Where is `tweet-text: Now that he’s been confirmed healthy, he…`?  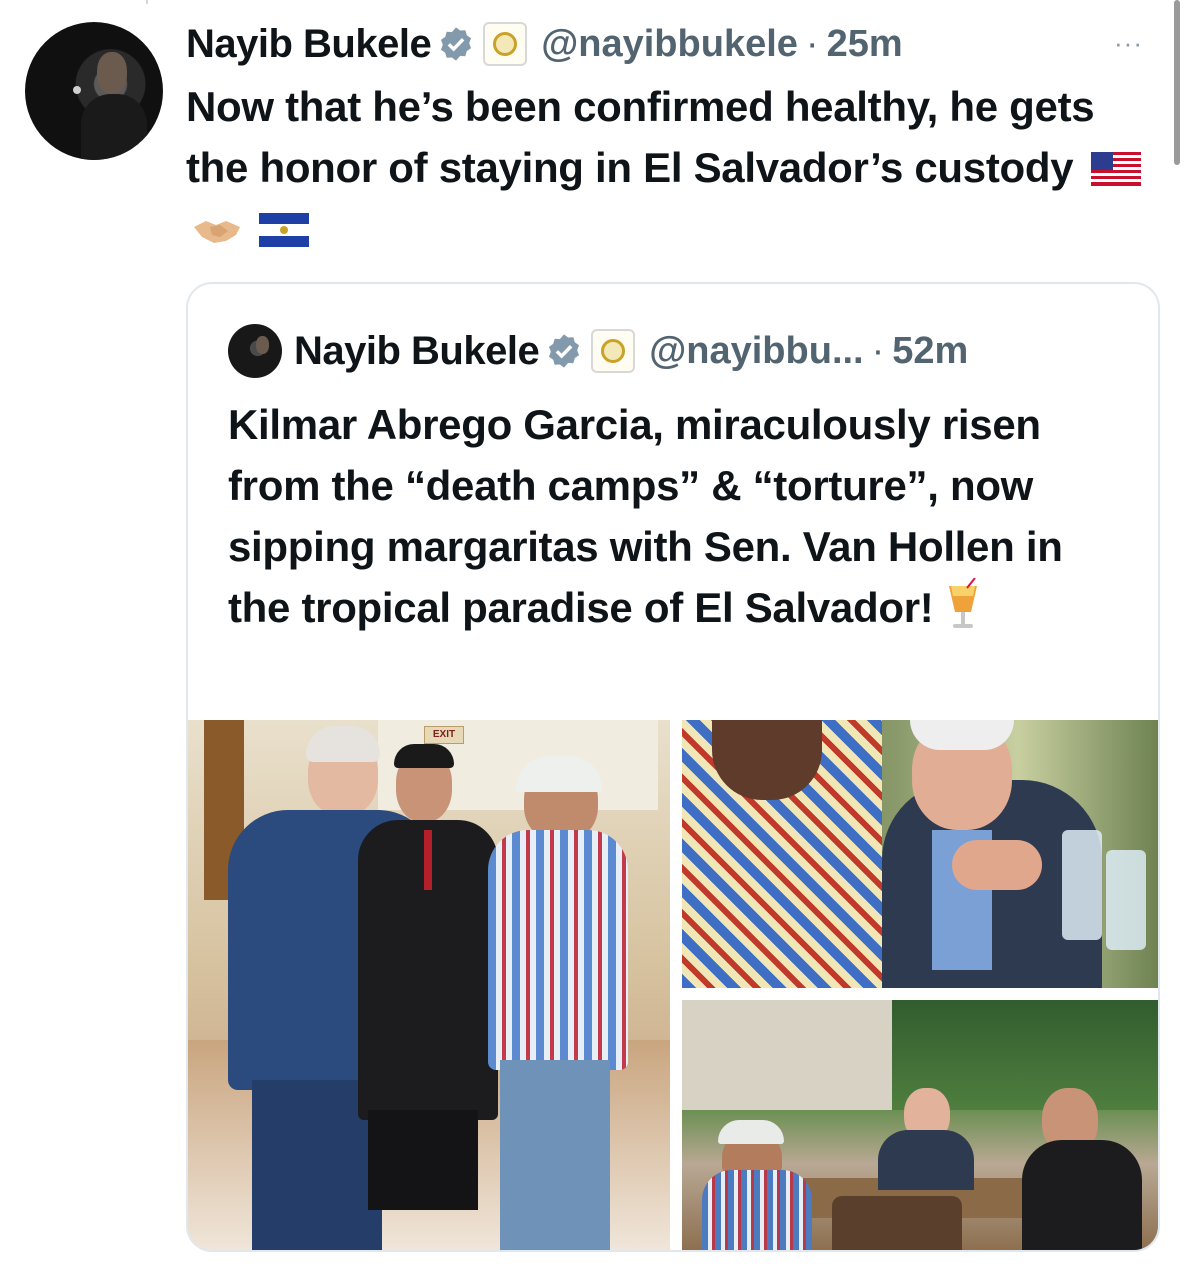 tweet-text: Now that he’s been confirmed healthy, he… is located at coordinates (640, 137).